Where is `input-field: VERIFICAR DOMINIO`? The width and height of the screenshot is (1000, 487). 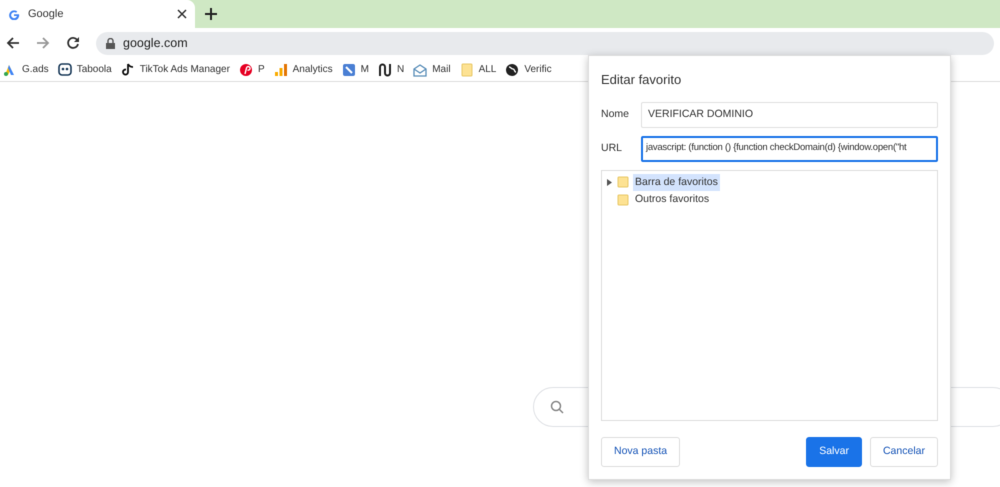
input-field: VERIFICAR DOMINIO is located at coordinates (789, 115).